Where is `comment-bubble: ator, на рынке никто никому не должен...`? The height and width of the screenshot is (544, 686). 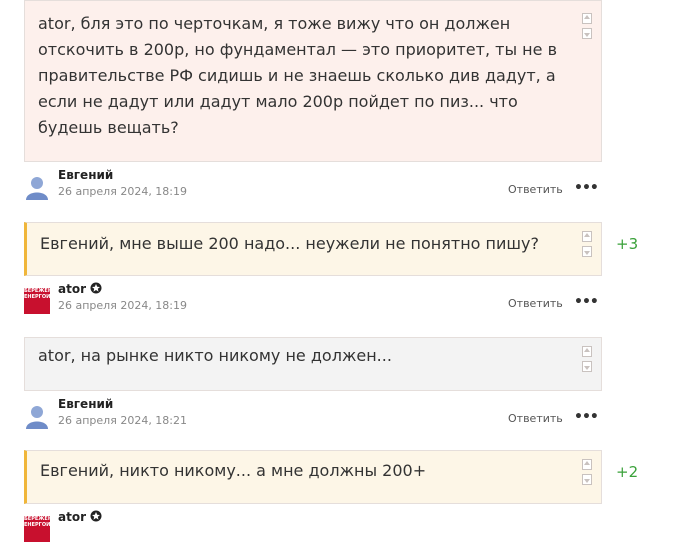
comment-bubble: ator, на рынке никто никому не должен... is located at coordinates (313, 364).